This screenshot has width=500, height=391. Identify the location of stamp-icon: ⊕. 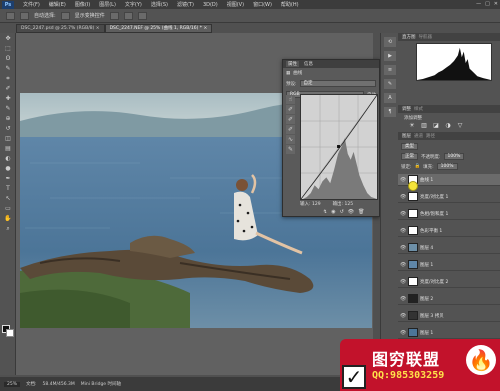
(8, 118).